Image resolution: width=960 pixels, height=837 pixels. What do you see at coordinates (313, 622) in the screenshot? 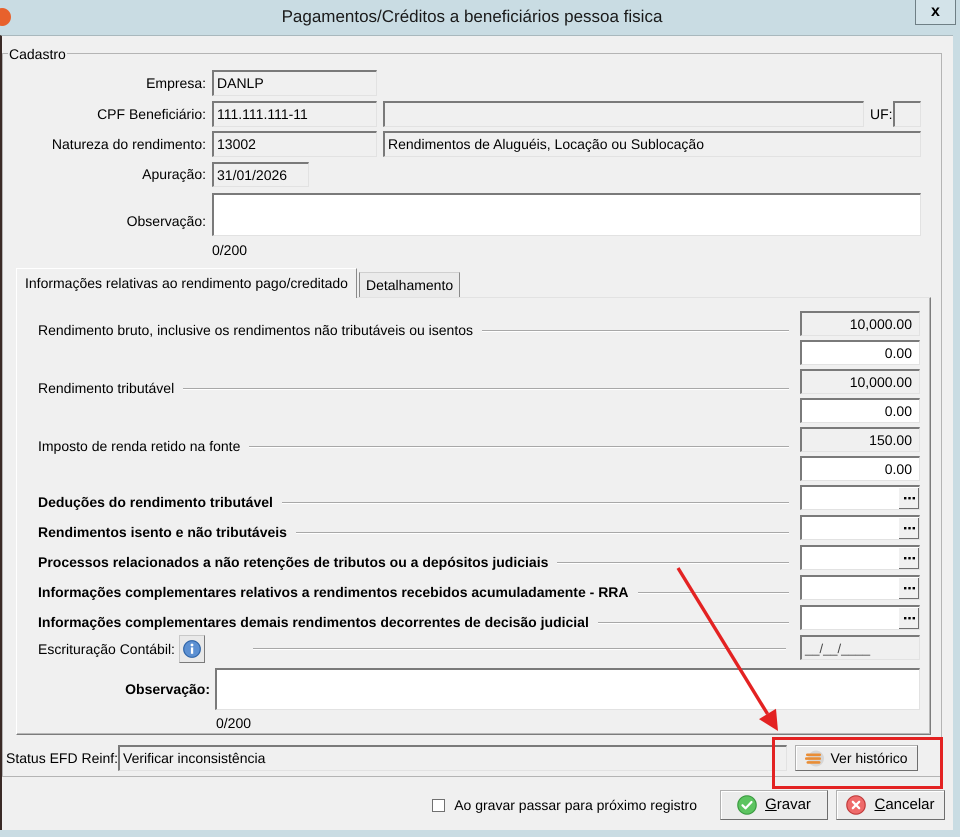
I see `field-label: Informações complementares demais rendimentos decorrentes de decisão judicial` at bounding box center [313, 622].